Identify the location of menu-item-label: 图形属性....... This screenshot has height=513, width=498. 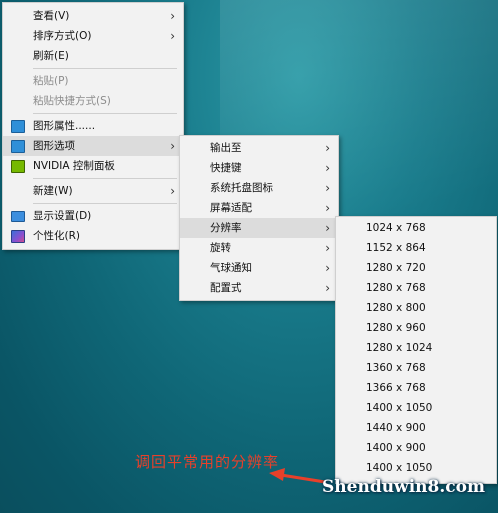
(64, 126).